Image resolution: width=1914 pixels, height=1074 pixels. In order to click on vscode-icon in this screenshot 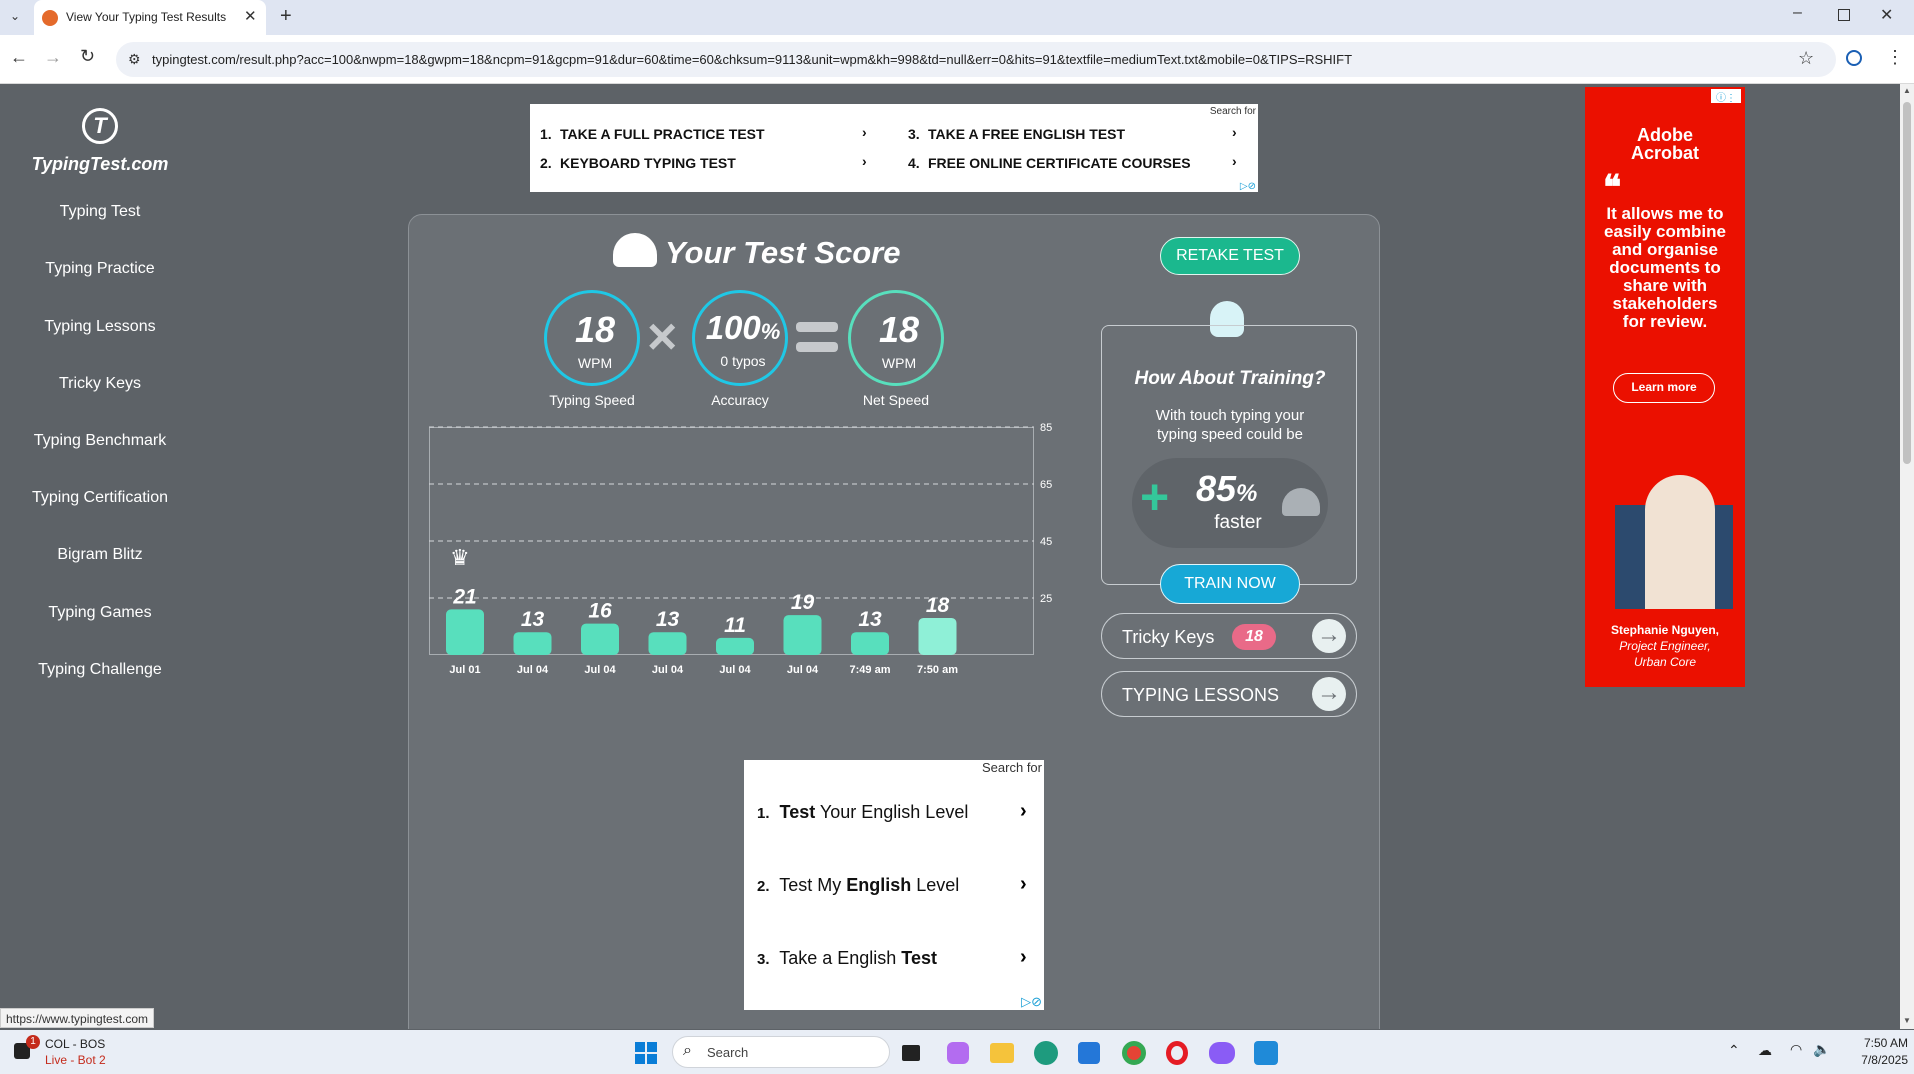, I will do `click(1266, 1053)`.